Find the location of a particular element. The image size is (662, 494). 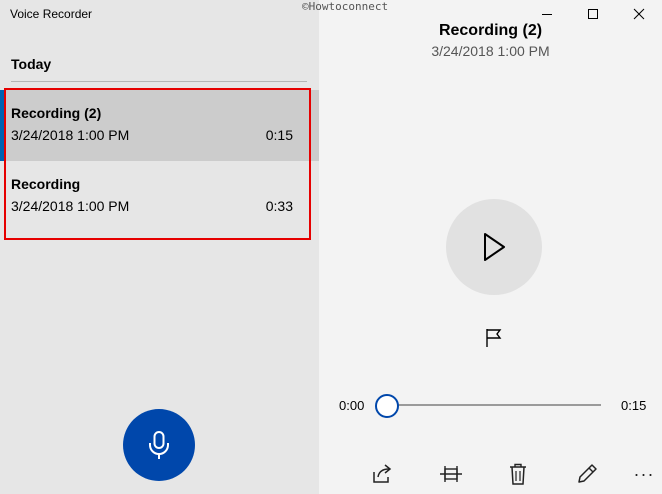

seek-track is located at coordinates (493, 405).